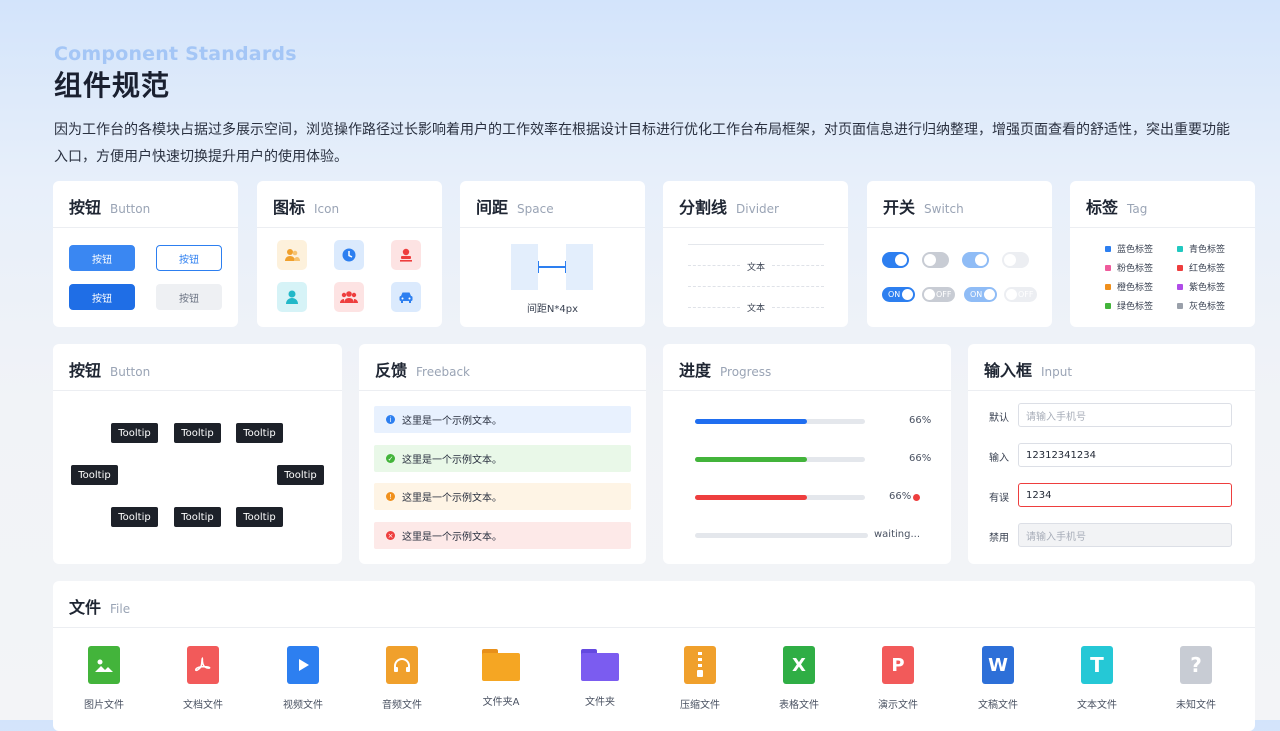 The height and width of the screenshot is (731, 1280). Describe the element at coordinates (145, 254) in the screenshot. I see `button-card: 按钮 Button 按钮 按钮 按钮 按钮` at that location.